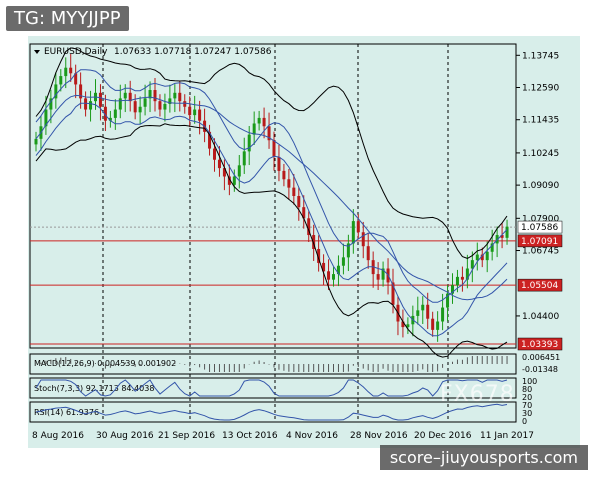 The image size is (600, 480). Describe the element at coordinates (540, 186) in the screenshot. I see `price-tick-label: 1.09090` at that location.